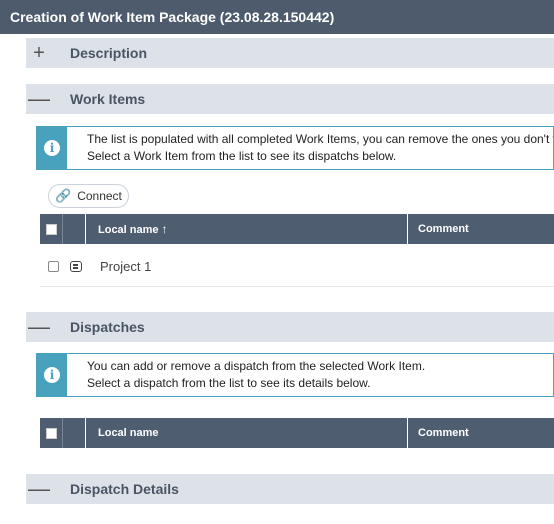 This screenshot has height=524, width=554. I want to click on sort-ascending-icon: ↑, so click(165, 229).